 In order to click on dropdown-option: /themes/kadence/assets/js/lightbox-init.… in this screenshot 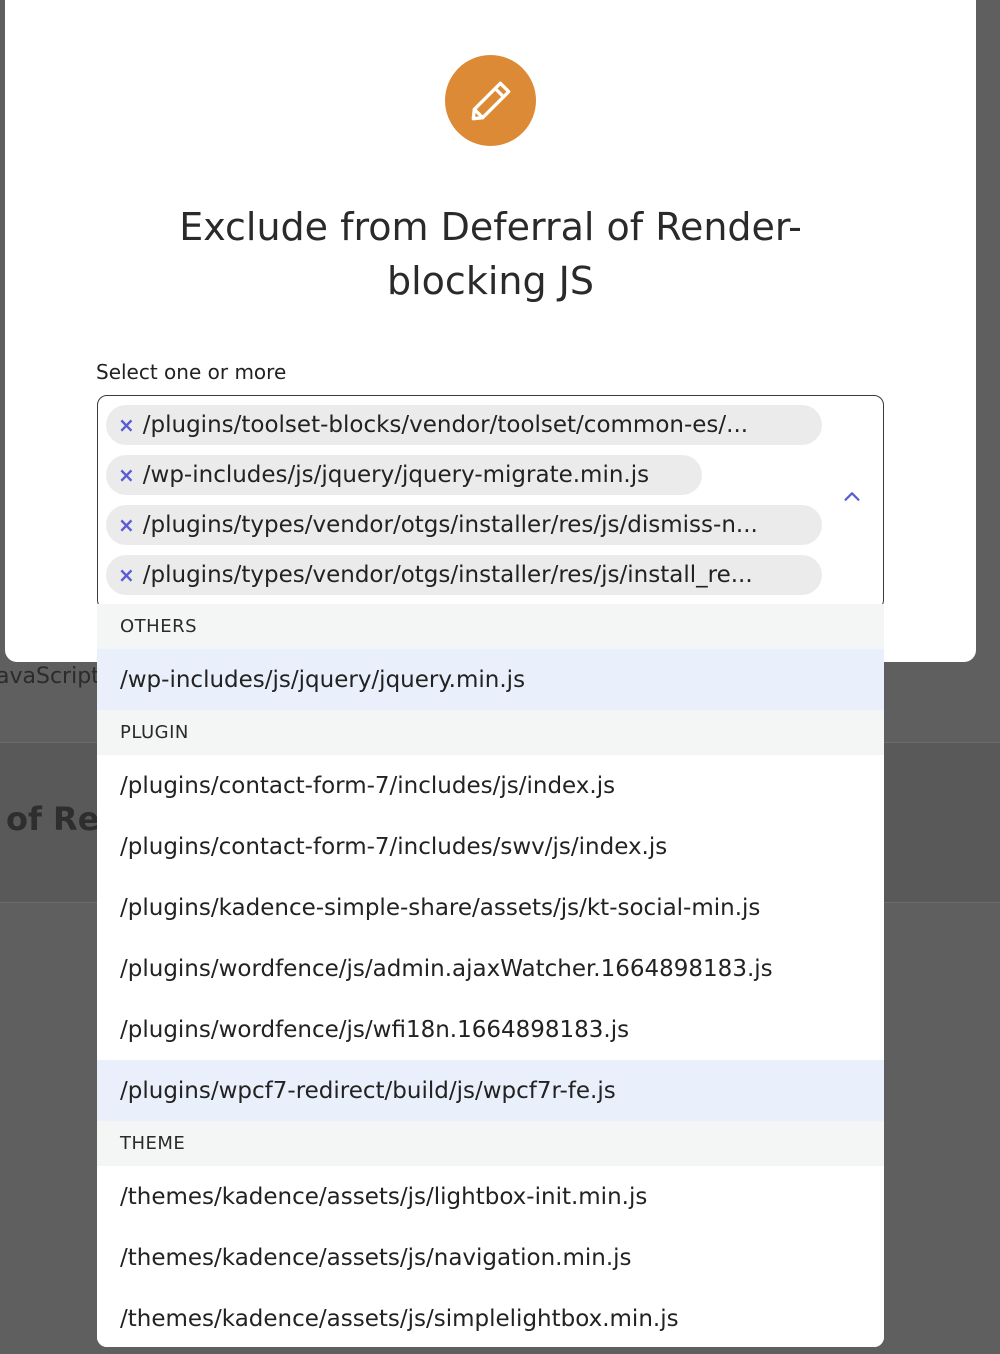, I will do `click(490, 1196)`.